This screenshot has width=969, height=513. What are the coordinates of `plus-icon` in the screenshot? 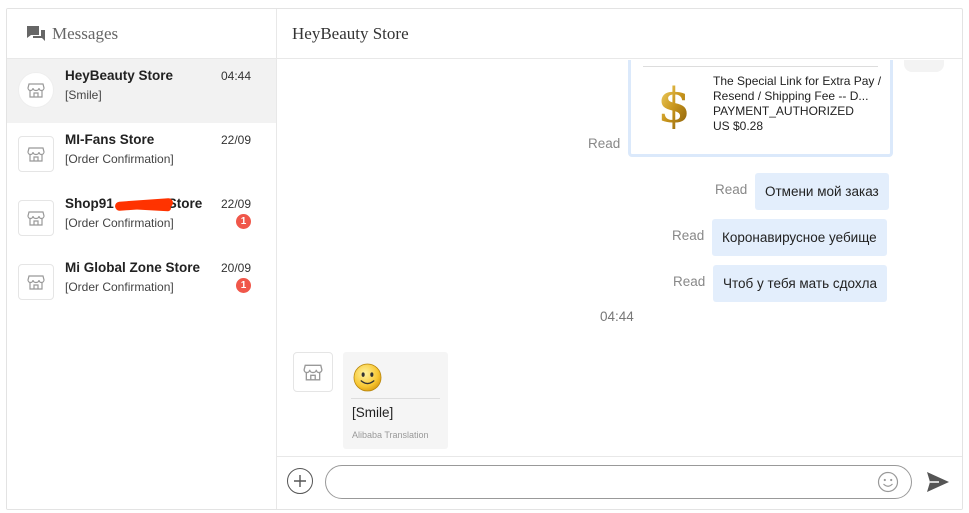 It's located at (300, 481).